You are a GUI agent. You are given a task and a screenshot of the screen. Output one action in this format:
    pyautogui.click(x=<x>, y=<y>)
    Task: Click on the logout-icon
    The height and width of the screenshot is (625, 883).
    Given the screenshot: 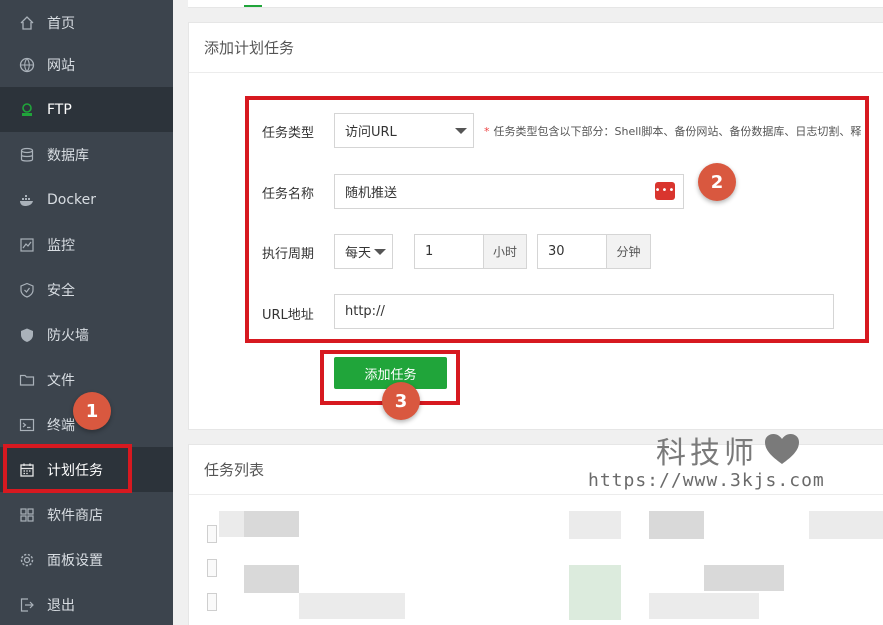 What is the action you would take?
    pyautogui.click(x=27, y=605)
    